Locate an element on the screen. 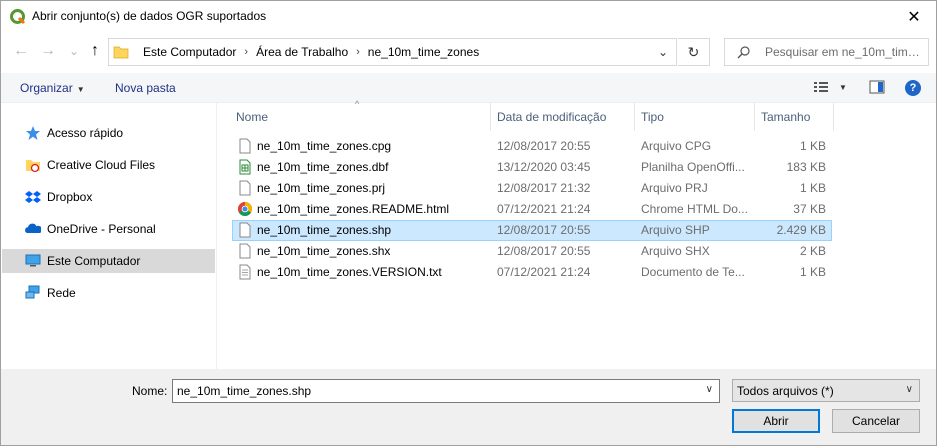 This screenshot has width=937, height=446. sidebar-item-label: Creative Cloud Files is located at coordinates (101, 165).